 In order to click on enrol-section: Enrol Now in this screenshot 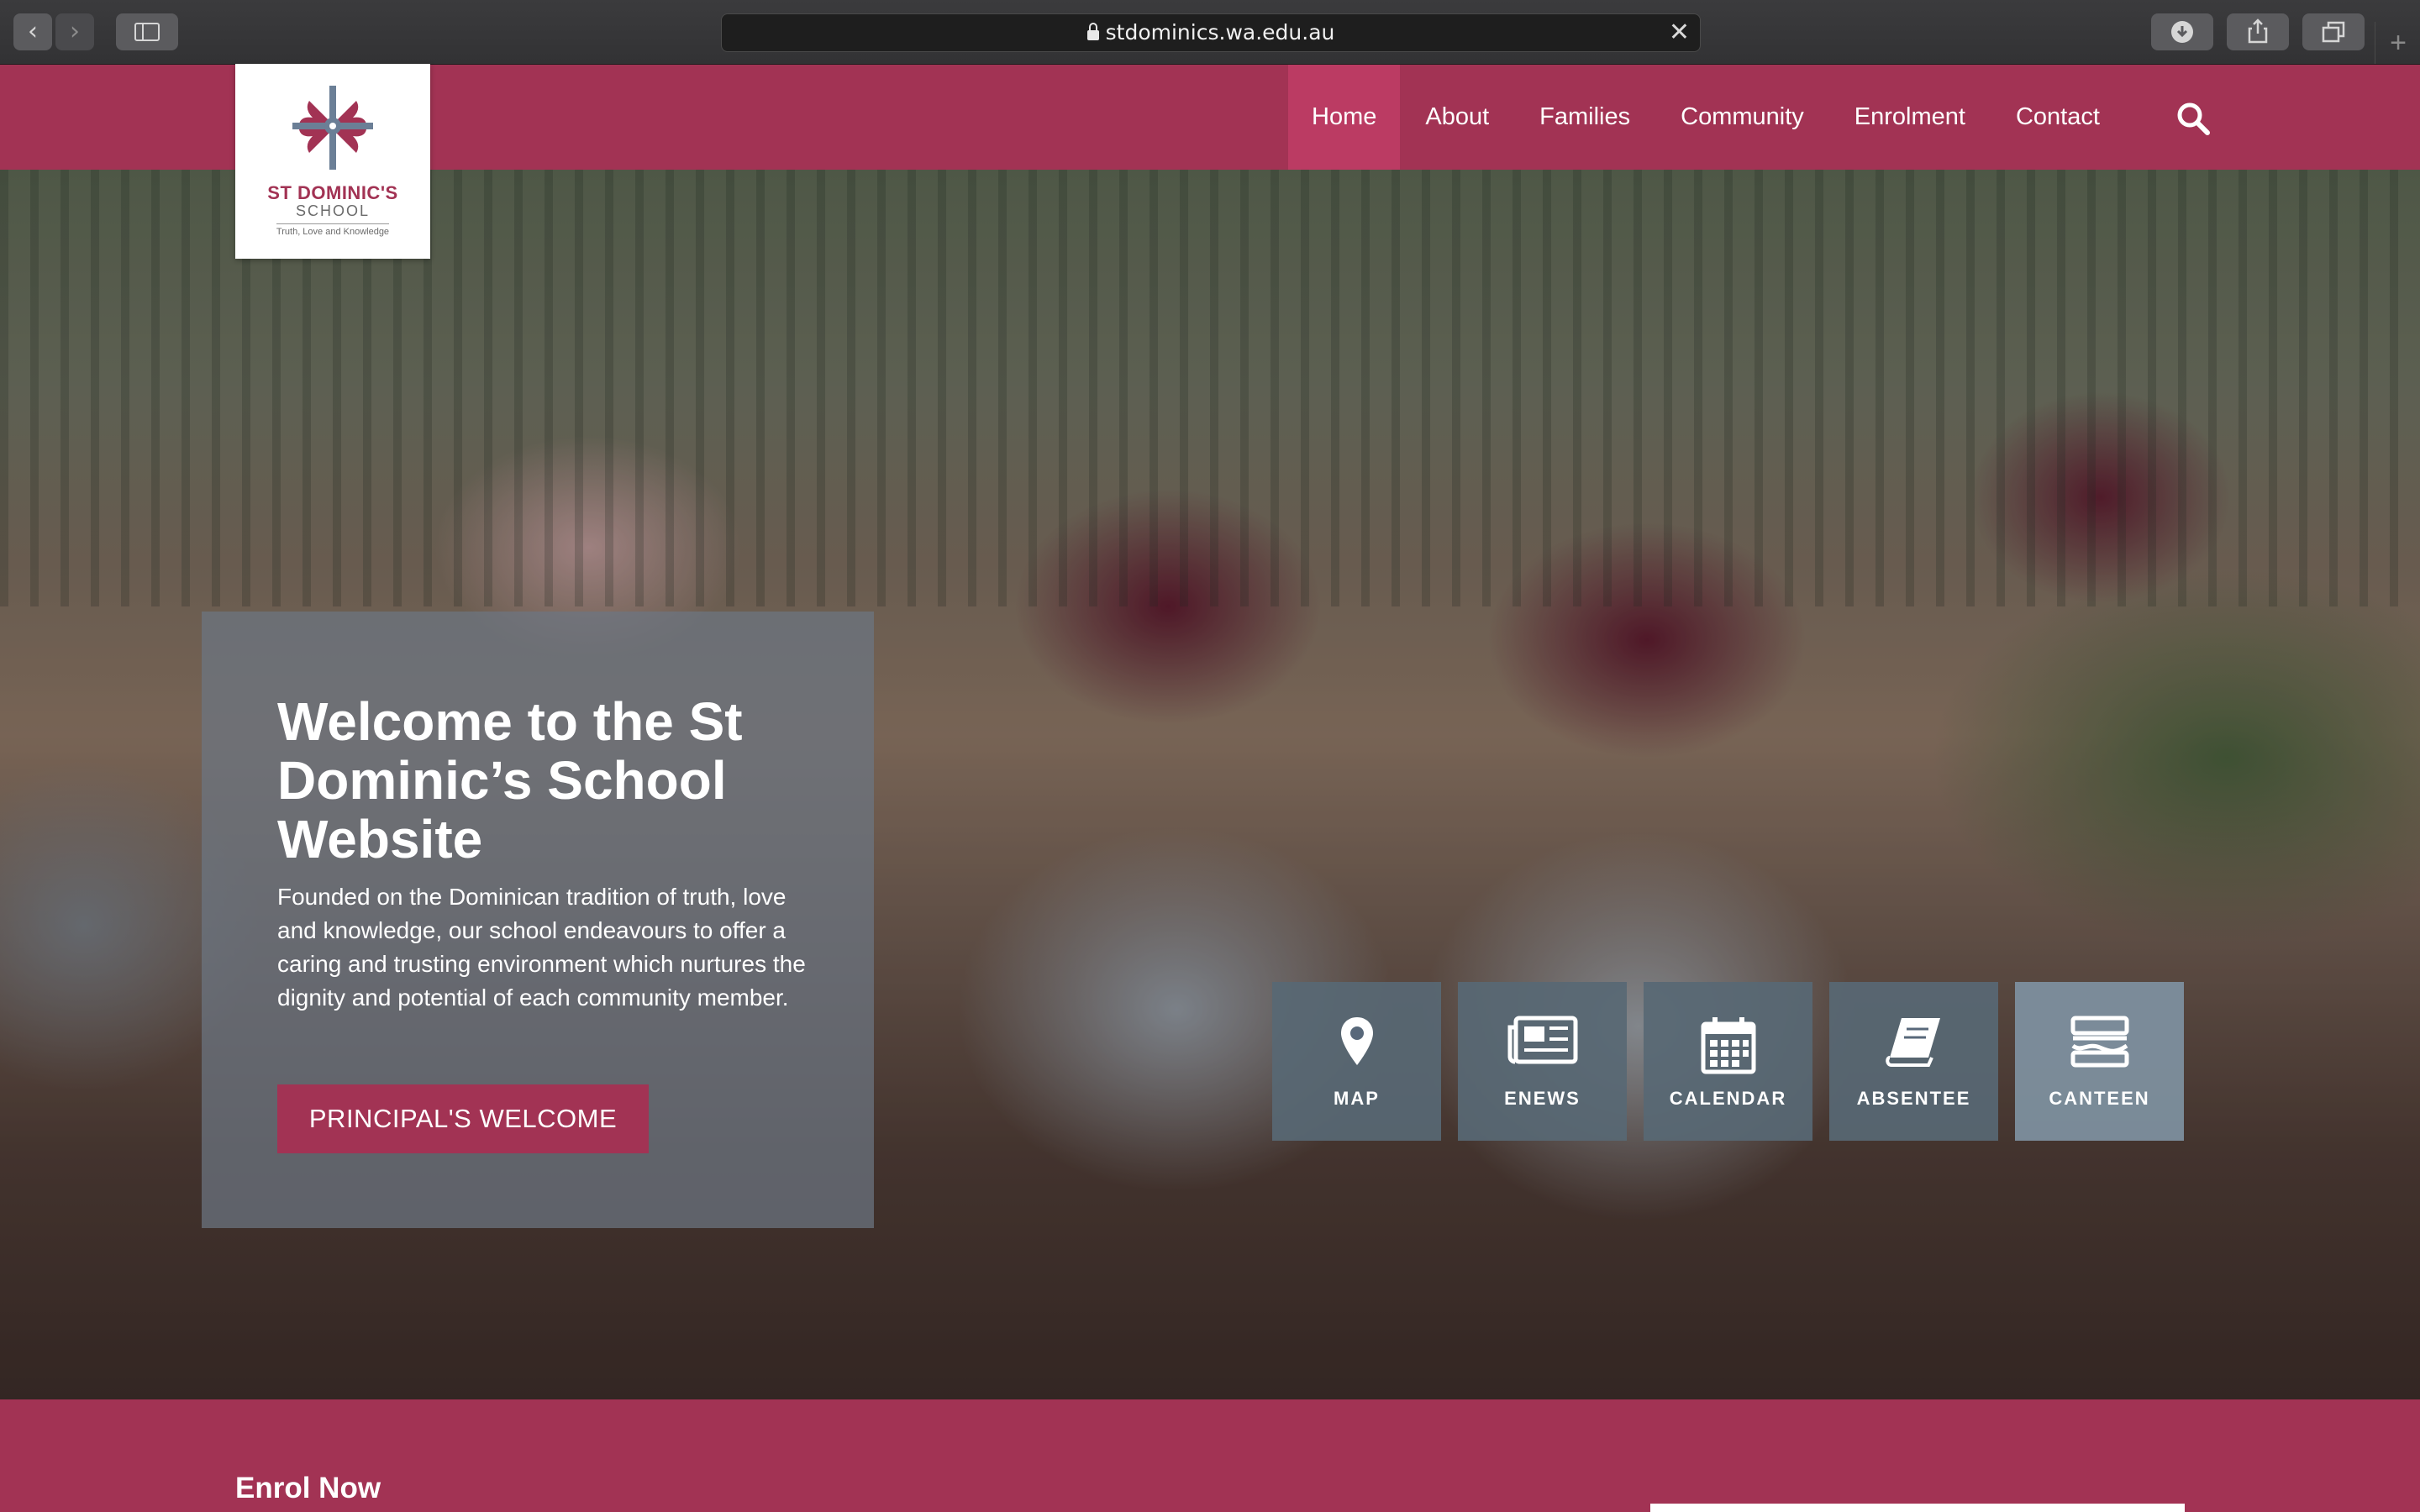, I will do `click(1210, 1455)`.